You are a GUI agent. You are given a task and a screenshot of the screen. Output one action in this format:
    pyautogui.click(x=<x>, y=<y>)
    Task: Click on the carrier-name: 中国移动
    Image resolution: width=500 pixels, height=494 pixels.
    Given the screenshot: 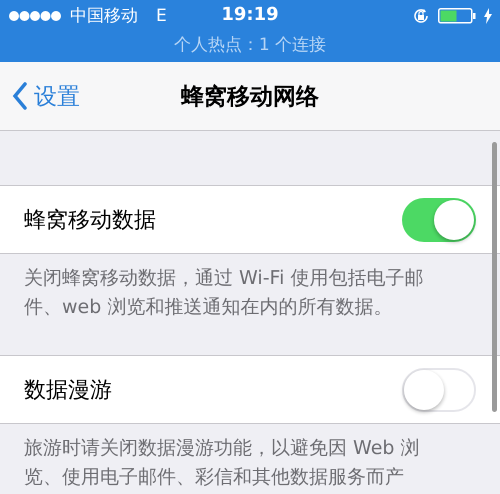 What is the action you would take?
    pyautogui.click(x=104, y=16)
    